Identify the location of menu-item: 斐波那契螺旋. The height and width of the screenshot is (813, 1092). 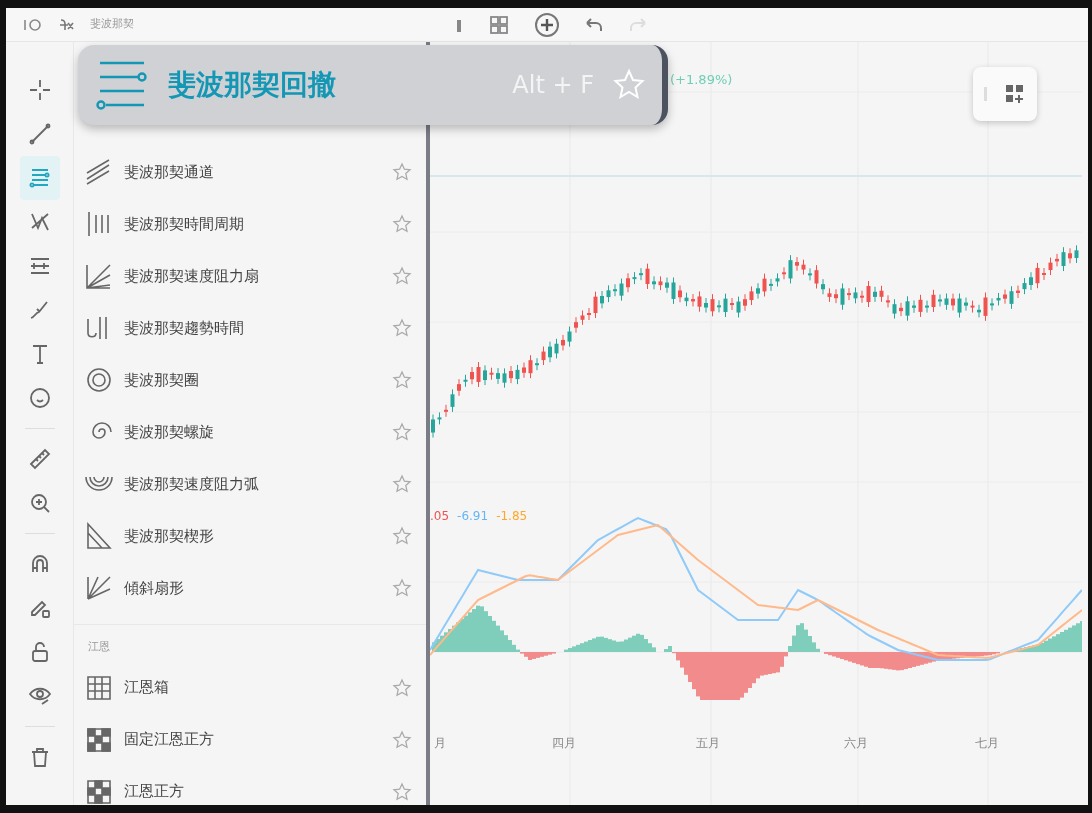
(250, 432).